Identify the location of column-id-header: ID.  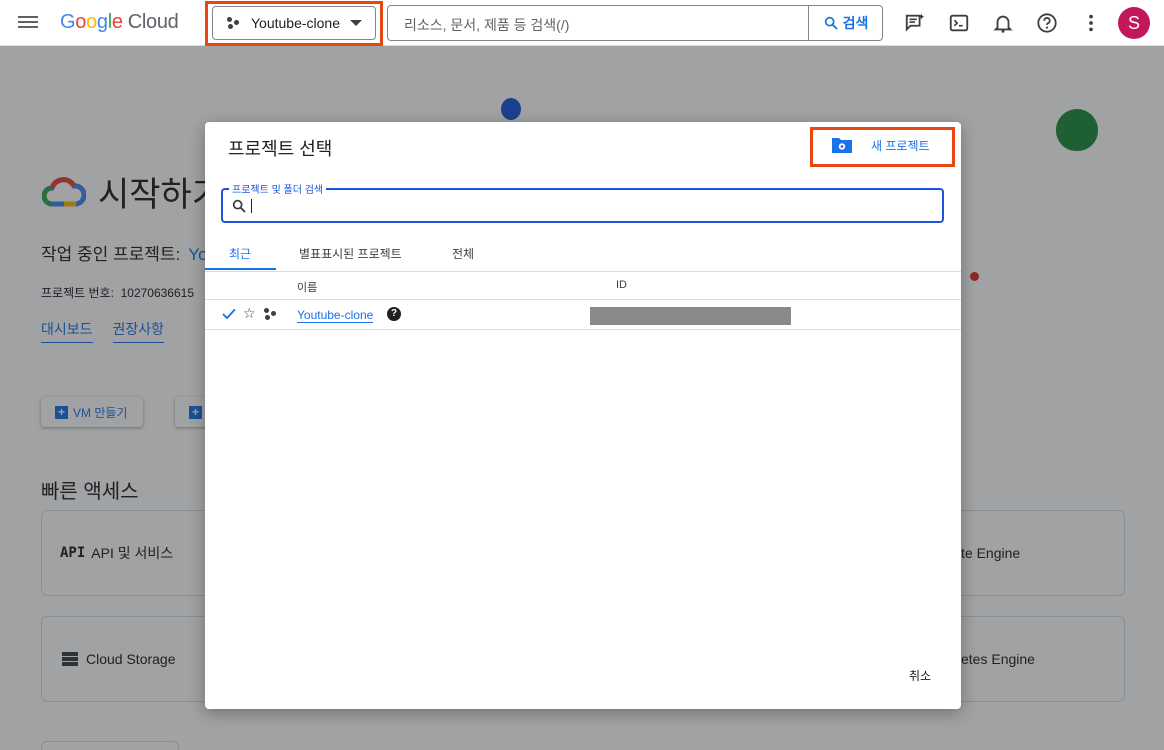
(621, 285).